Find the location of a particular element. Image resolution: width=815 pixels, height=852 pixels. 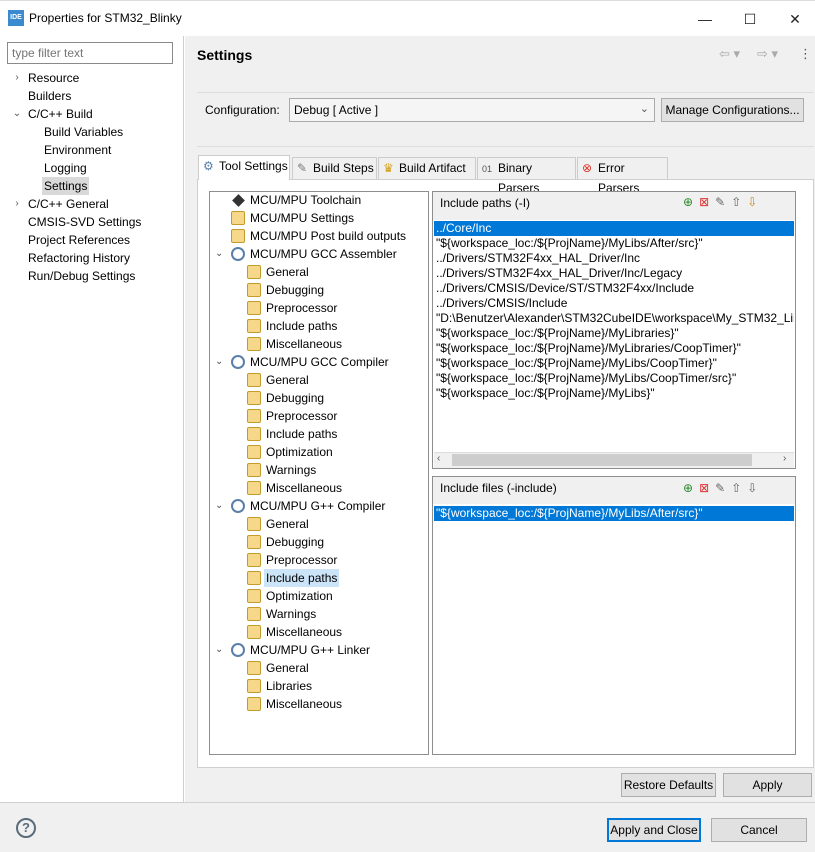

tool-tree-item: ⌄ MCU/MPU GCC Assembler is located at coordinates (319, 254).